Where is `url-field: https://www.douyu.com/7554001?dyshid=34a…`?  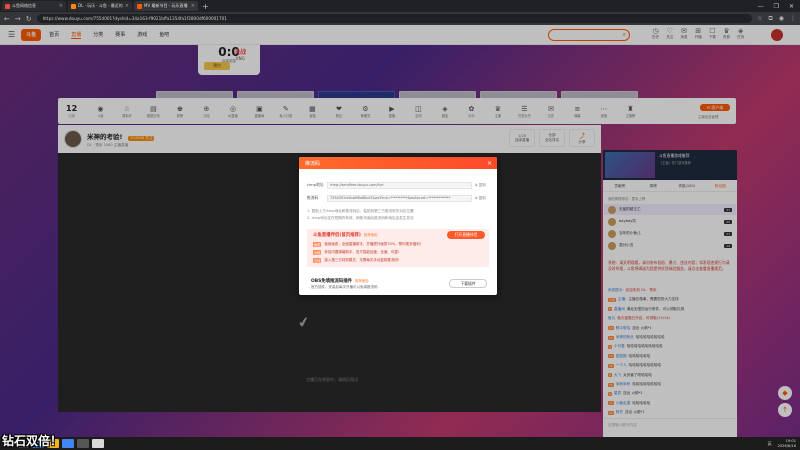
url-field: https://www.douyu.com/7554001?dyshid=34a… is located at coordinates (394, 18).